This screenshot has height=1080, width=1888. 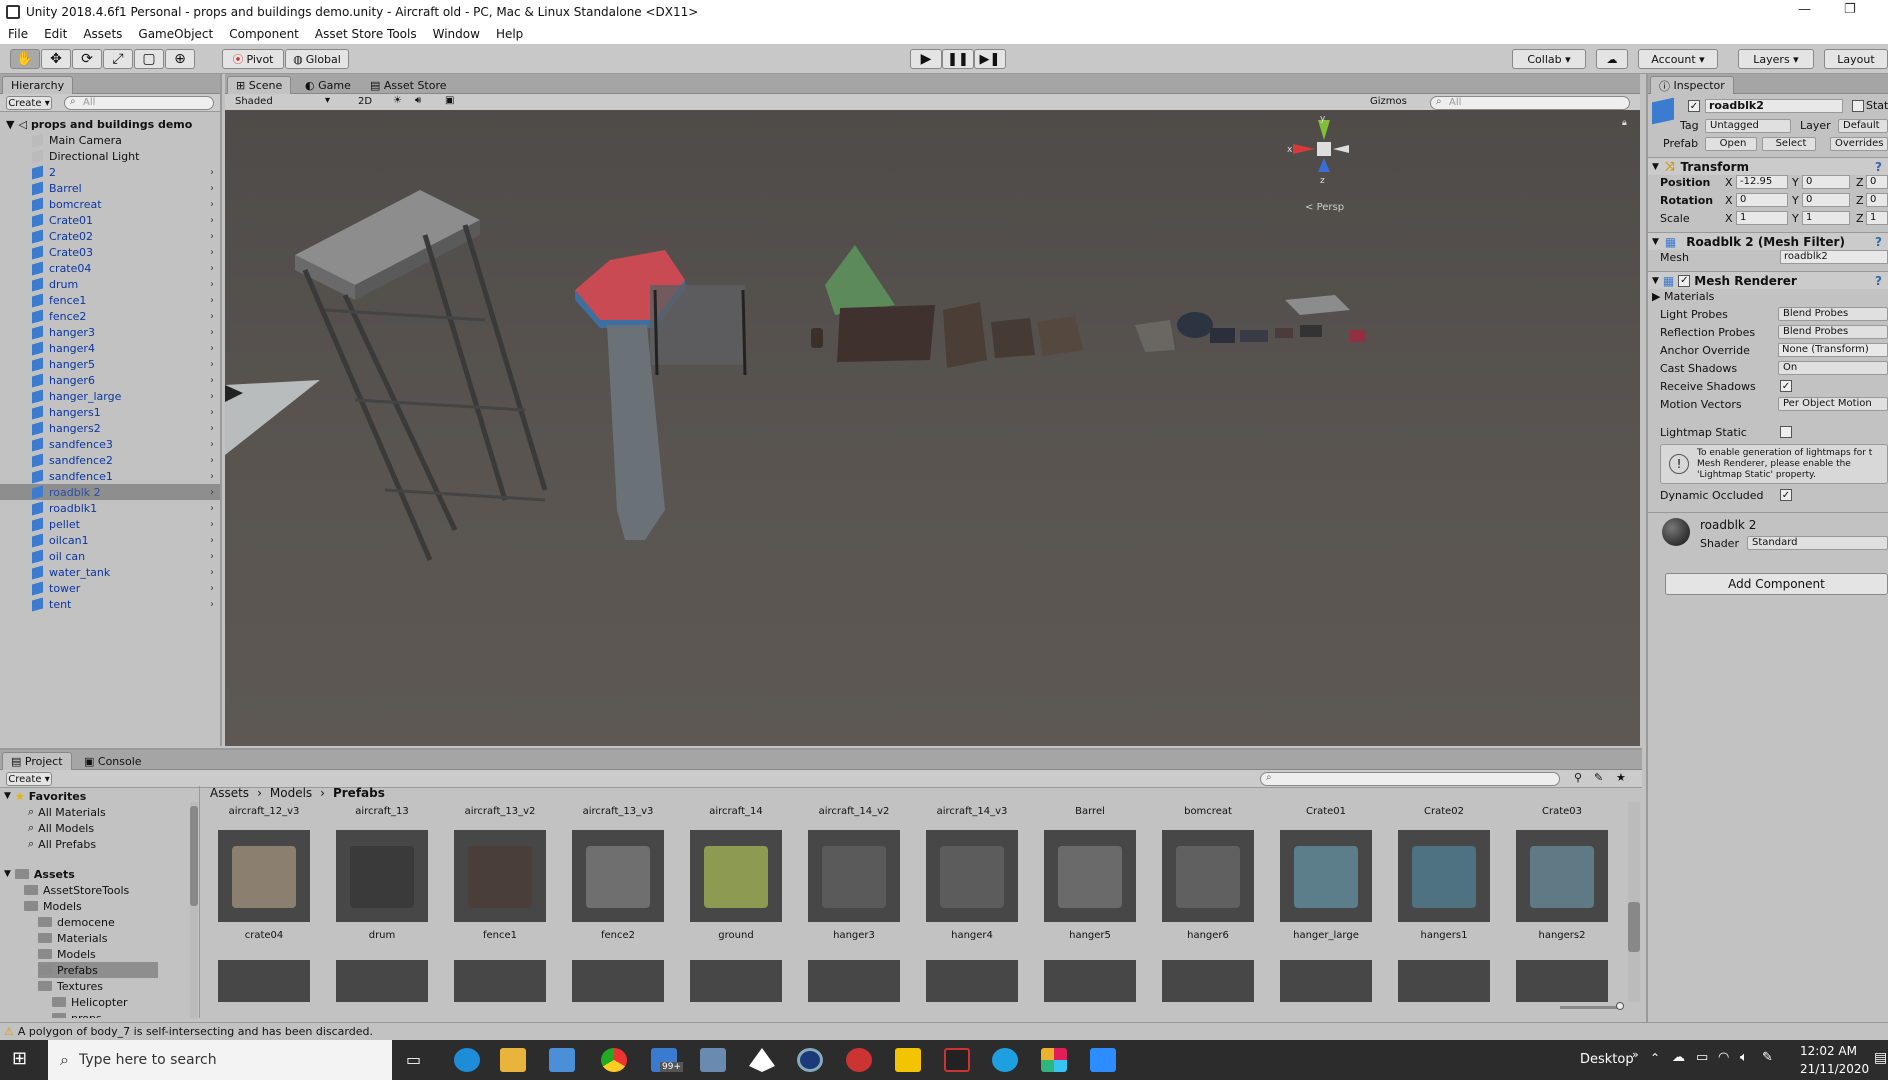 What do you see at coordinates (110, 300) in the screenshot?
I see `hierarchy-item: fence1 ›` at bounding box center [110, 300].